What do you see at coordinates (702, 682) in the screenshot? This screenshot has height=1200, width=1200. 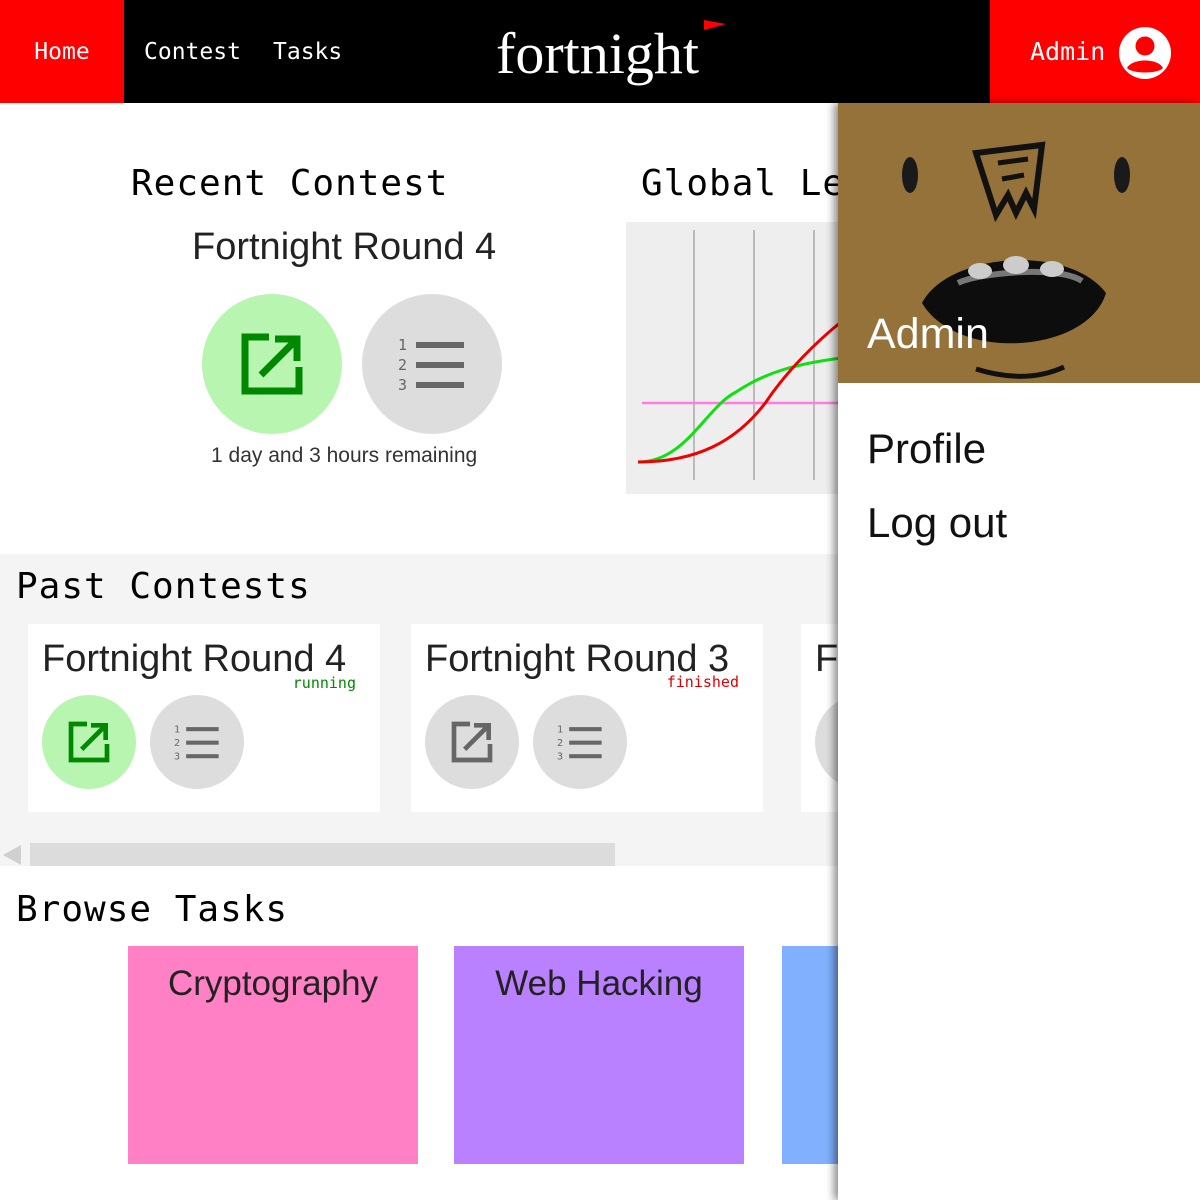 I see `contest-status-badge: finished` at bounding box center [702, 682].